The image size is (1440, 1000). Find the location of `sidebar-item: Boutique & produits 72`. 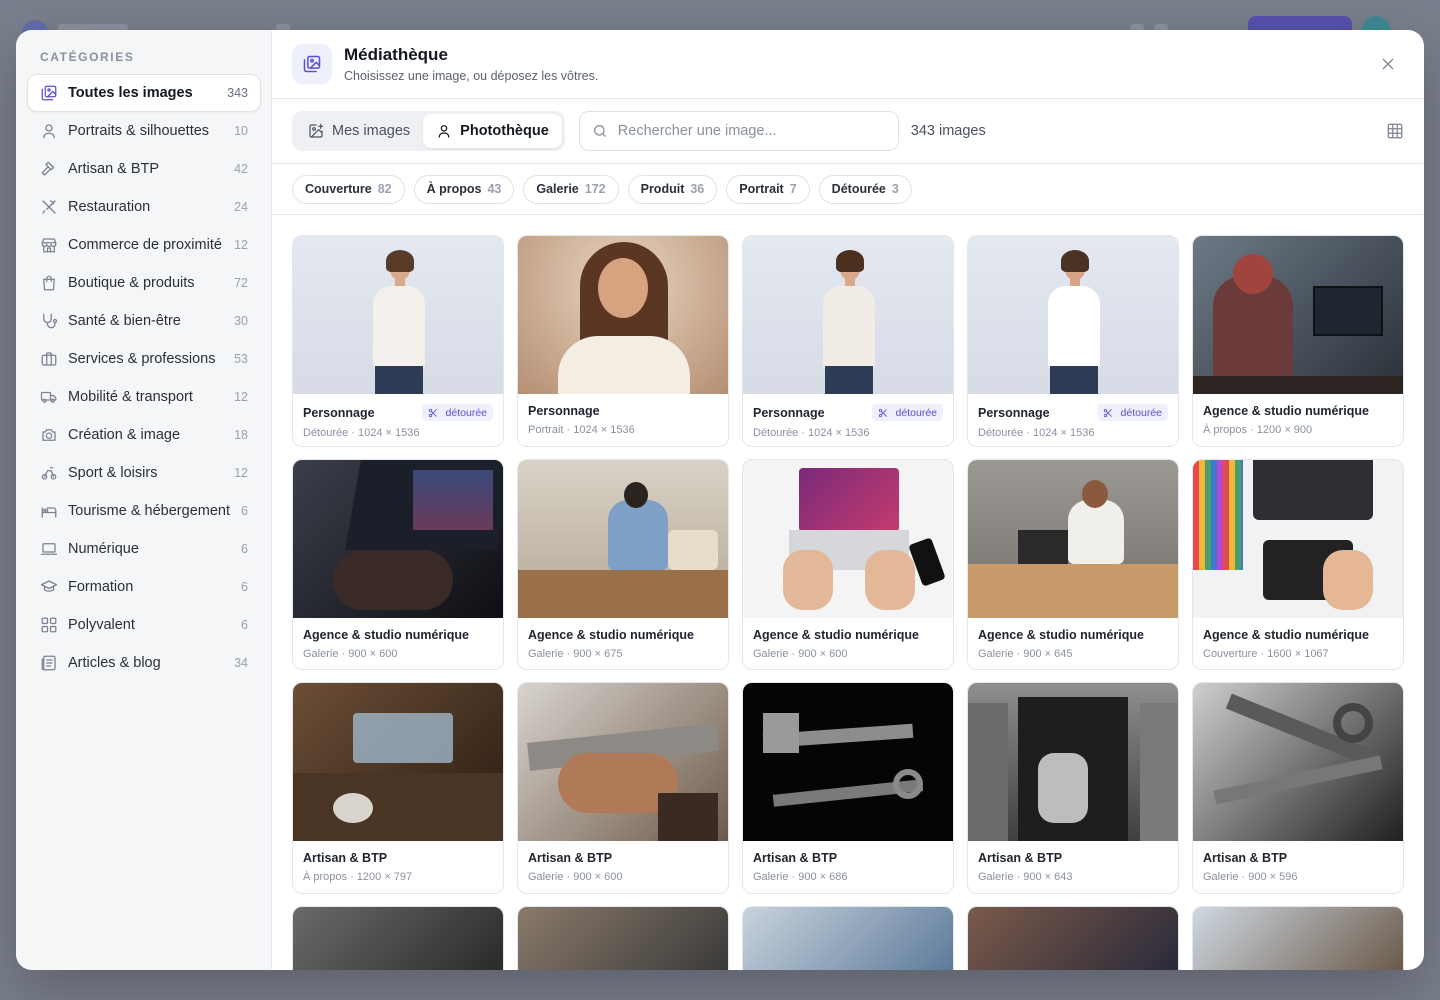

sidebar-item: Boutique & produits 72 is located at coordinates (144, 283).